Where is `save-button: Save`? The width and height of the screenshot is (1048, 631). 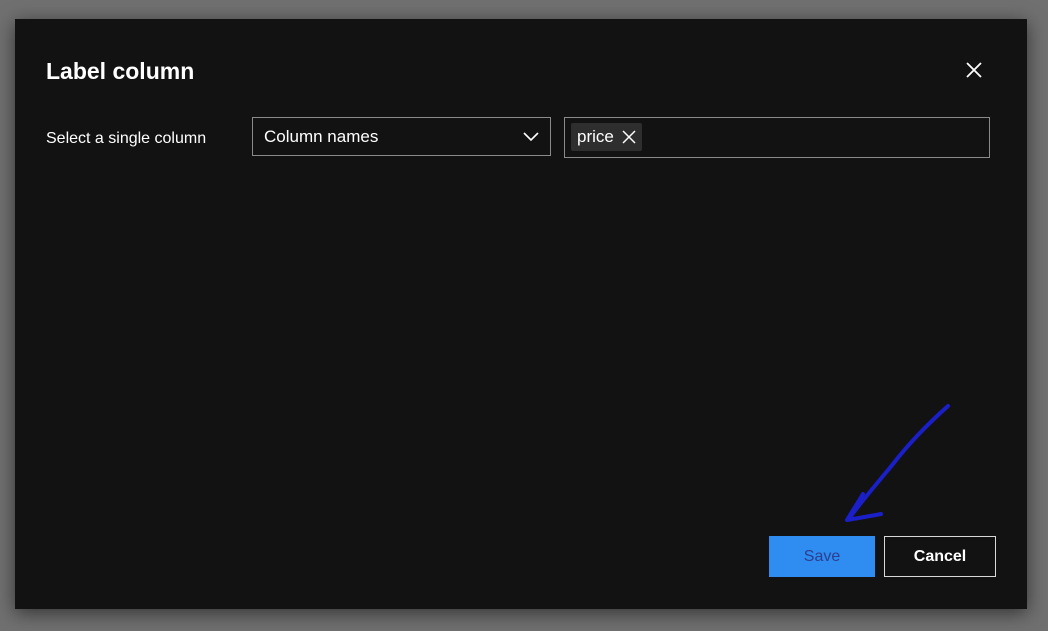 save-button: Save is located at coordinates (822, 556).